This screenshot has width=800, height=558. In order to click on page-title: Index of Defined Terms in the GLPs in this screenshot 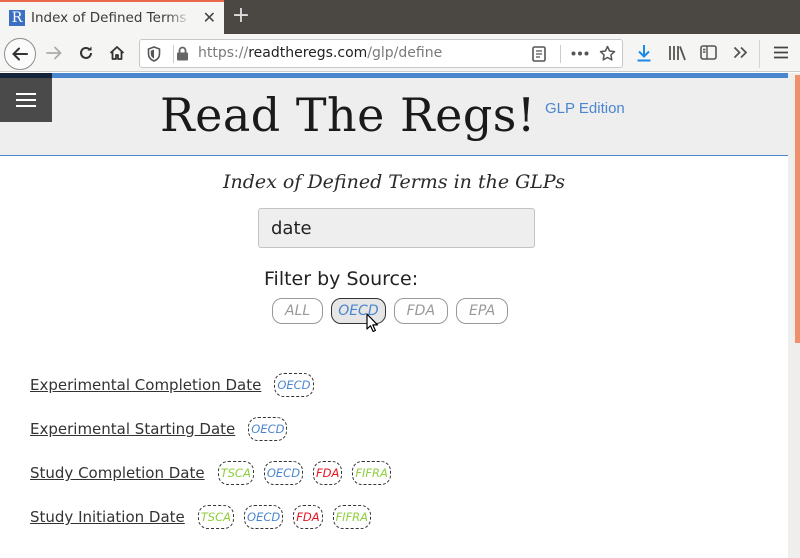, I will do `click(394, 182)`.